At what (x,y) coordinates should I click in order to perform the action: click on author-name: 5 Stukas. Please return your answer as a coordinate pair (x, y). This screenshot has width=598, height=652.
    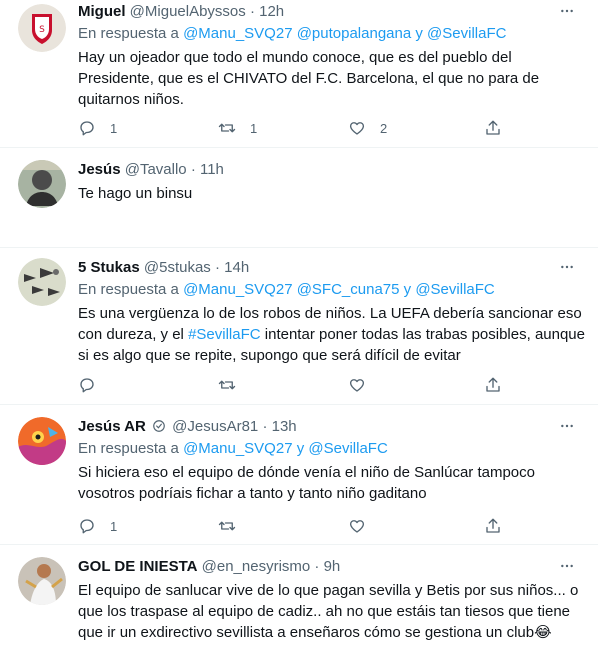
    Looking at the image, I should click on (109, 267).